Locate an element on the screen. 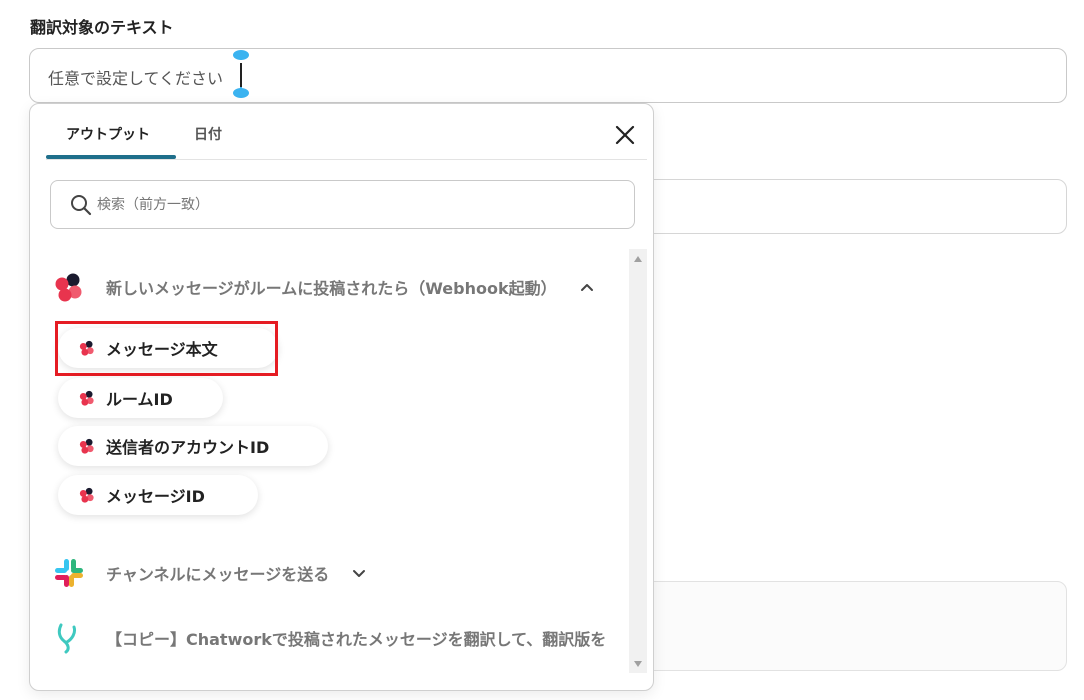 This screenshot has height=700, width=1084. section-header-copy-flow: 【コピー】Chatworkで投稿されたメッセージを翻訳して、翻訳版を is located at coordinates (329, 638).